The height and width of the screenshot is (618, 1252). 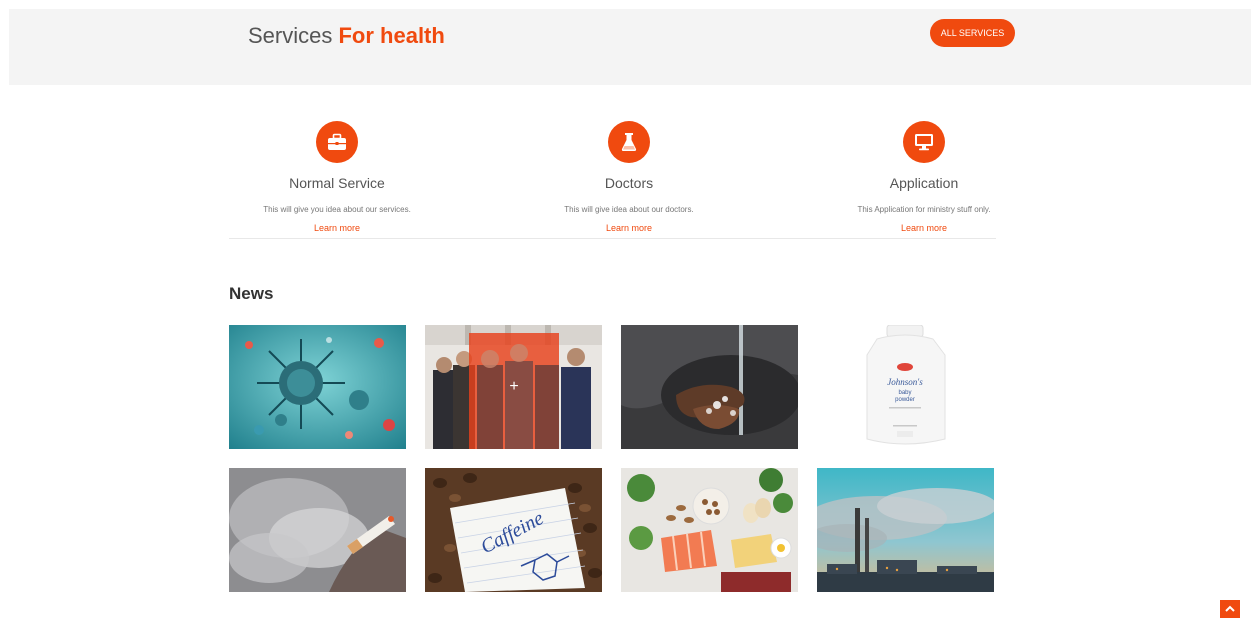 I want to click on service-description: This will give idea about our doctors., so click(x=629, y=209).